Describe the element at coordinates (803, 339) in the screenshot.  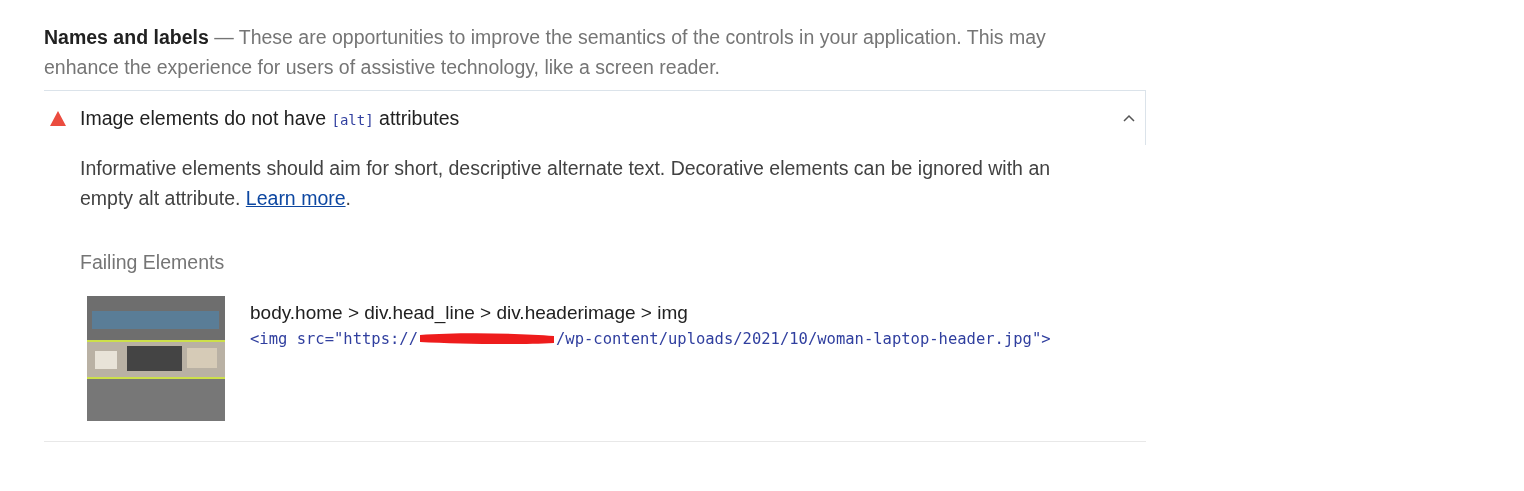
I see `code-snippet-end: /wp-content/uploads/2021/10/woman-laptop-header.jpg">` at that location.